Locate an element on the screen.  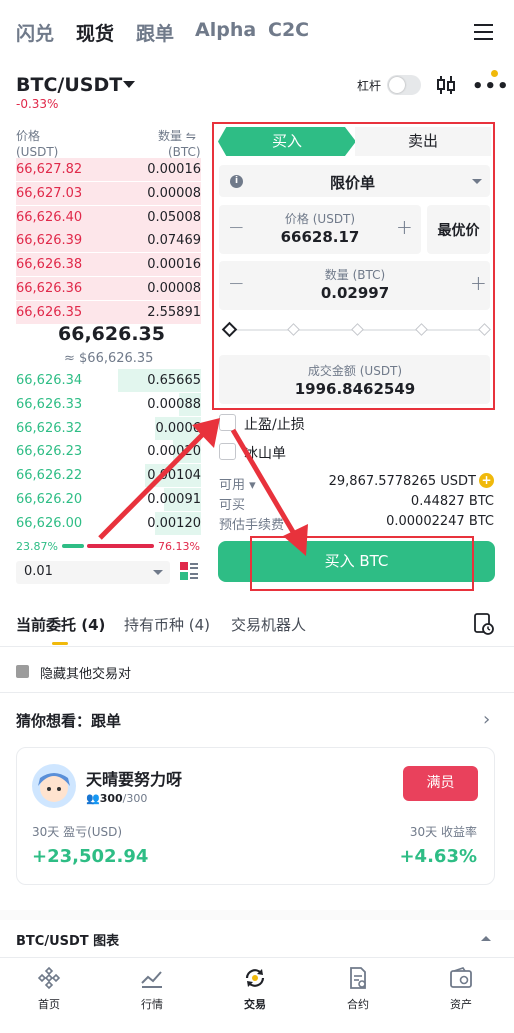
active-tab-indicator is located at coordinates (60, 643).